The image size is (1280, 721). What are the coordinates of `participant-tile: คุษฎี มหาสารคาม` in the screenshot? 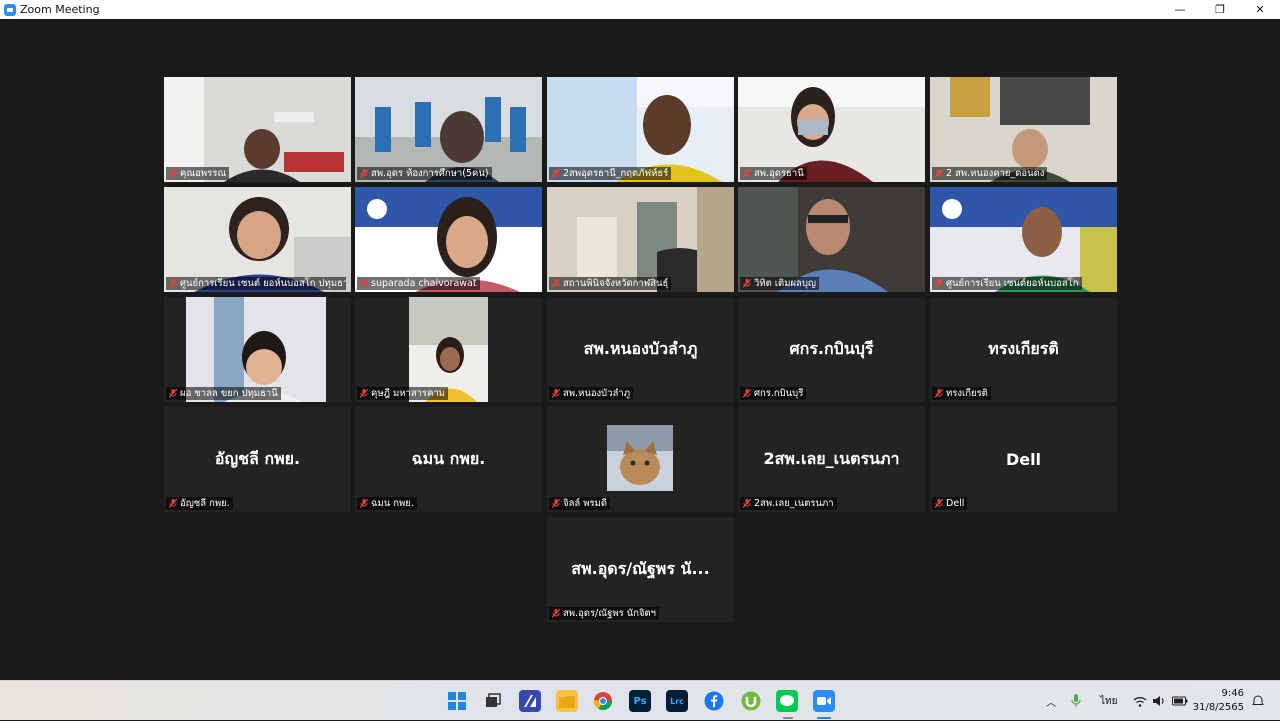 It's located at (448, 349).